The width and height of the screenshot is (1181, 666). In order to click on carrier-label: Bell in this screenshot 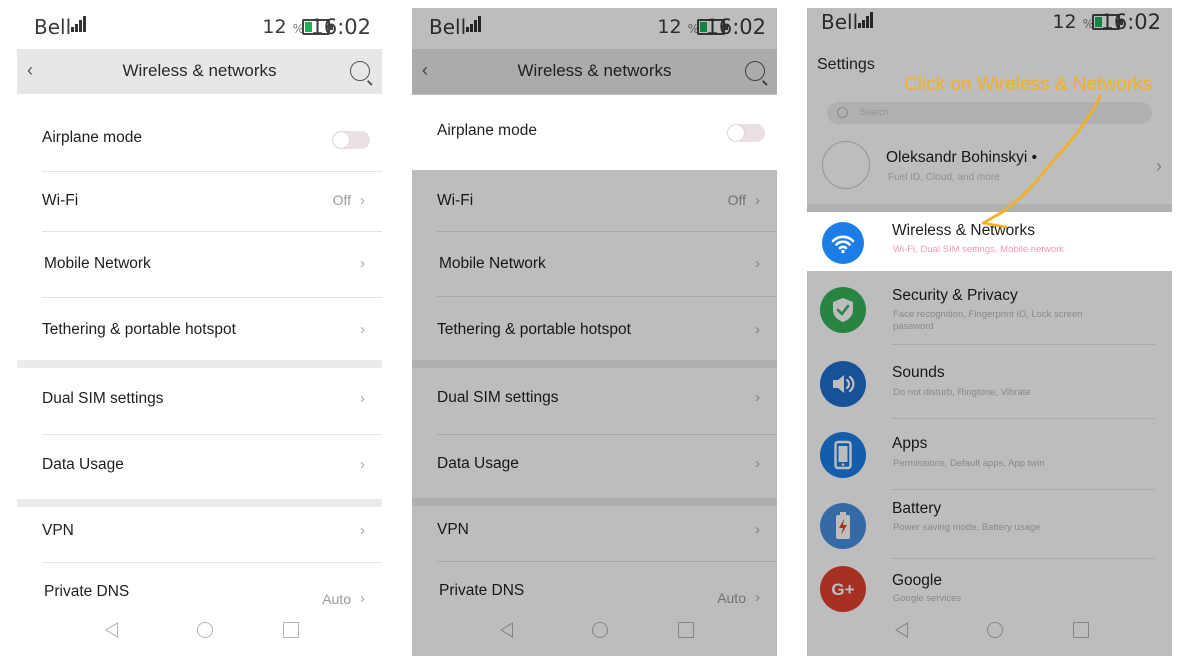, I will do `click(53, 27)`.